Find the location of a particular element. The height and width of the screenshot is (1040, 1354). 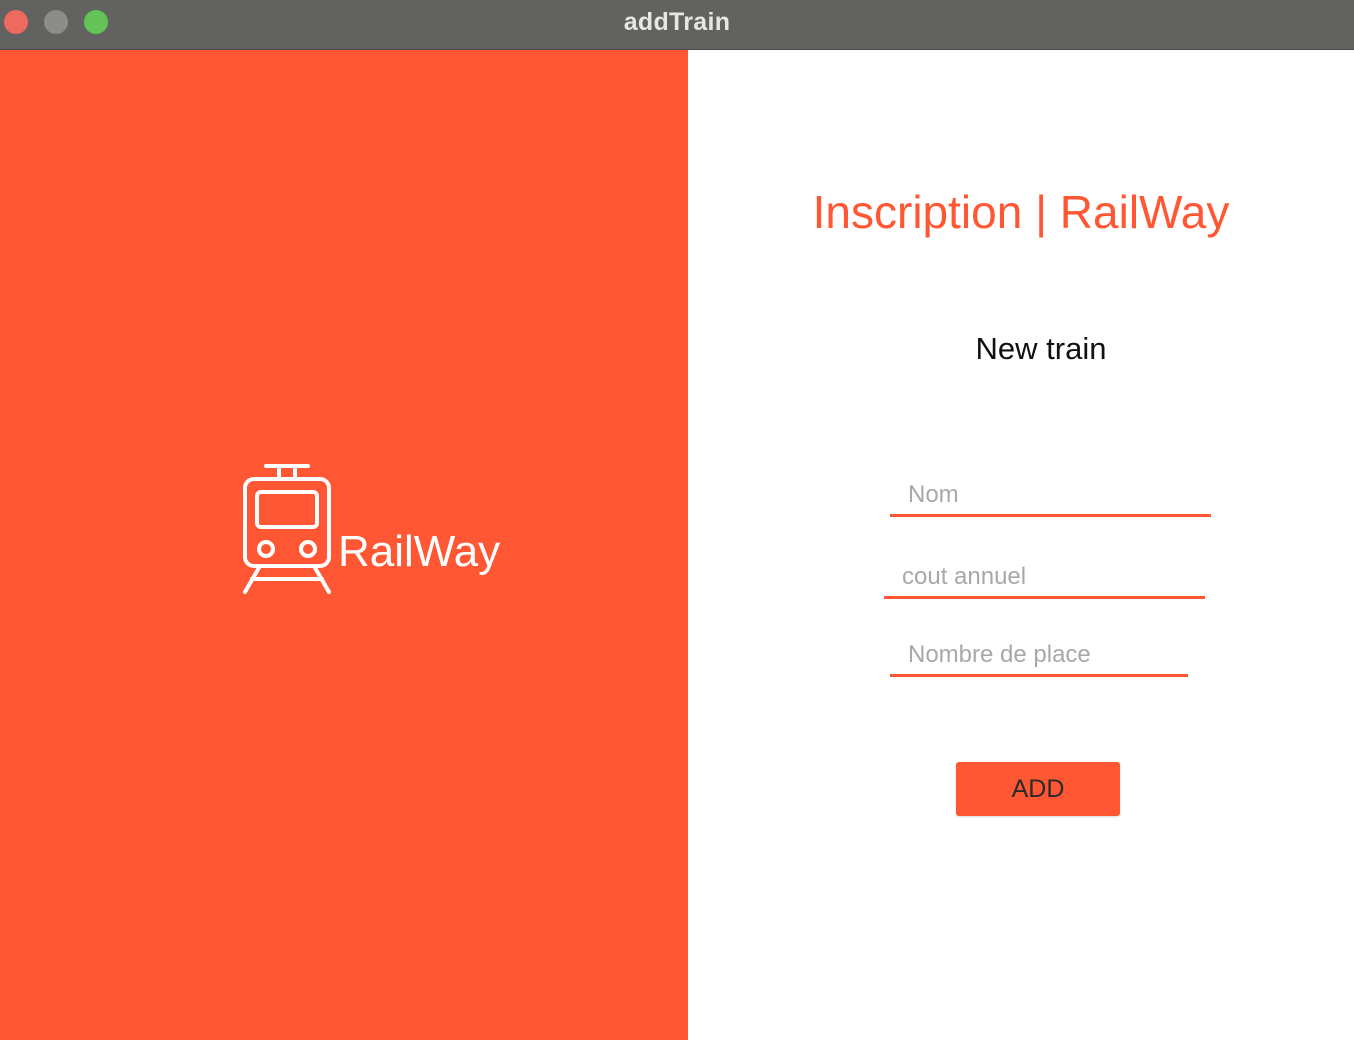

app-heading-text: Inscription | RailWay is located at coordinates (1021, 212).